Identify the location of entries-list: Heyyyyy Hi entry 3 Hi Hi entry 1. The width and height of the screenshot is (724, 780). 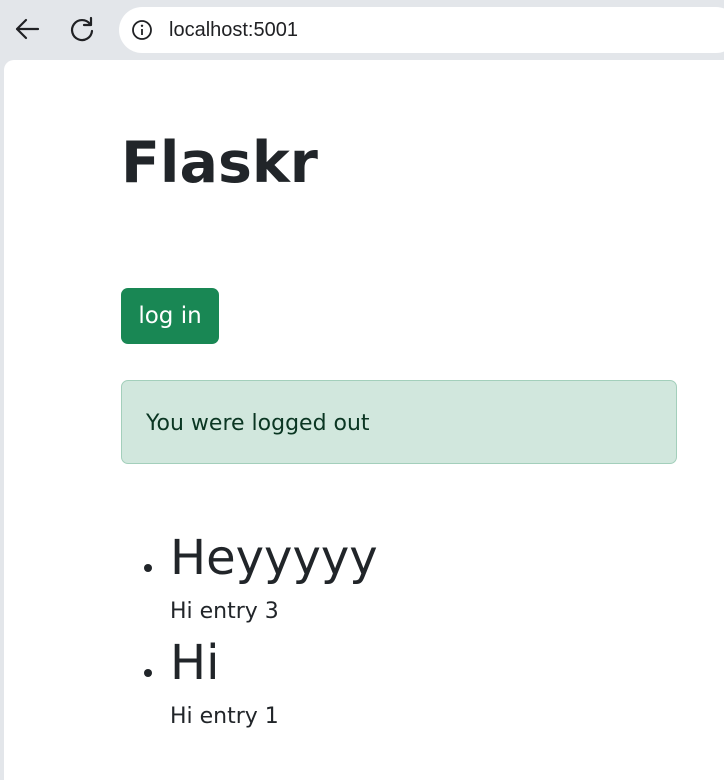
(261, 635).